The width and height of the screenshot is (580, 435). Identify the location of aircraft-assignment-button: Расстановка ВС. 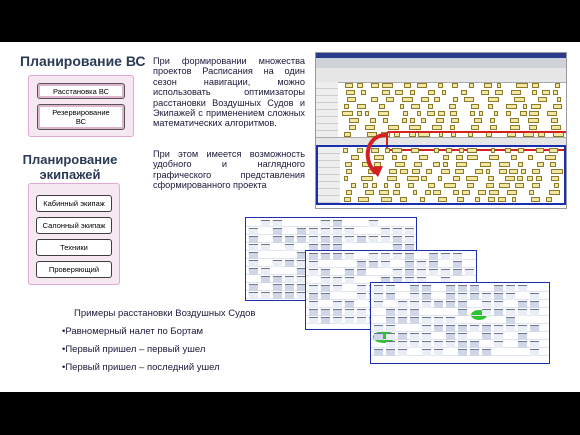
(81, 91).